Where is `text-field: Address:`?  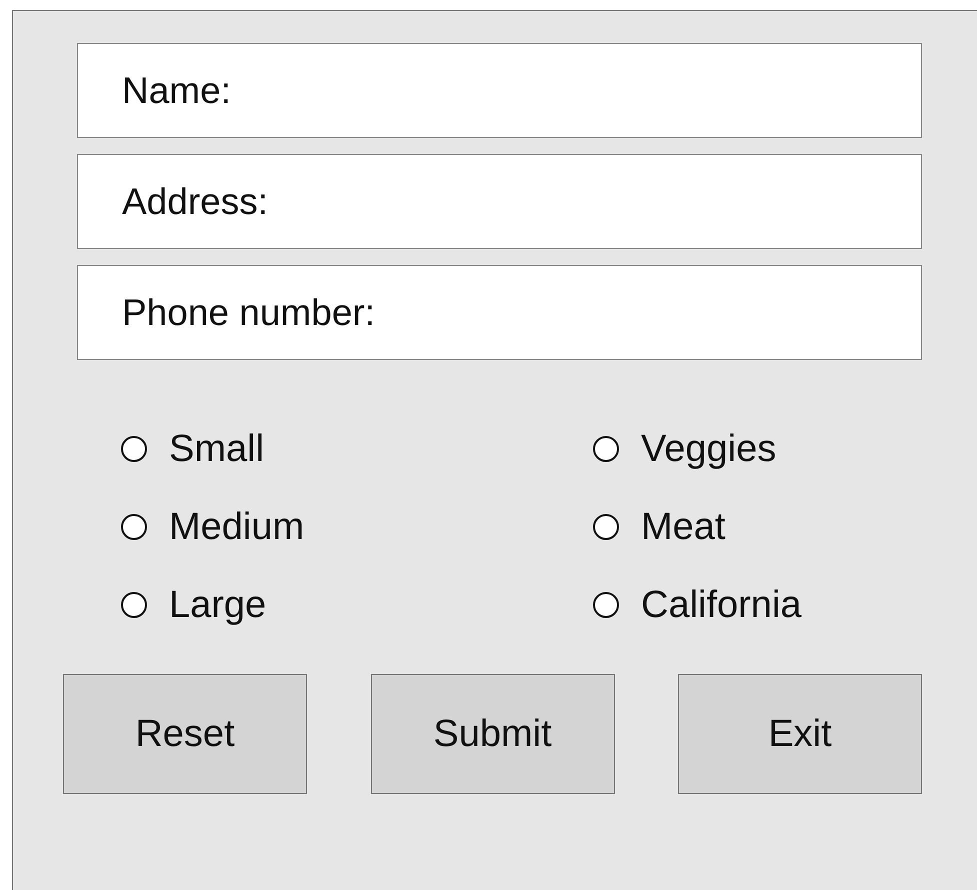
text-field: Address: is located at coordinates (499, 201).